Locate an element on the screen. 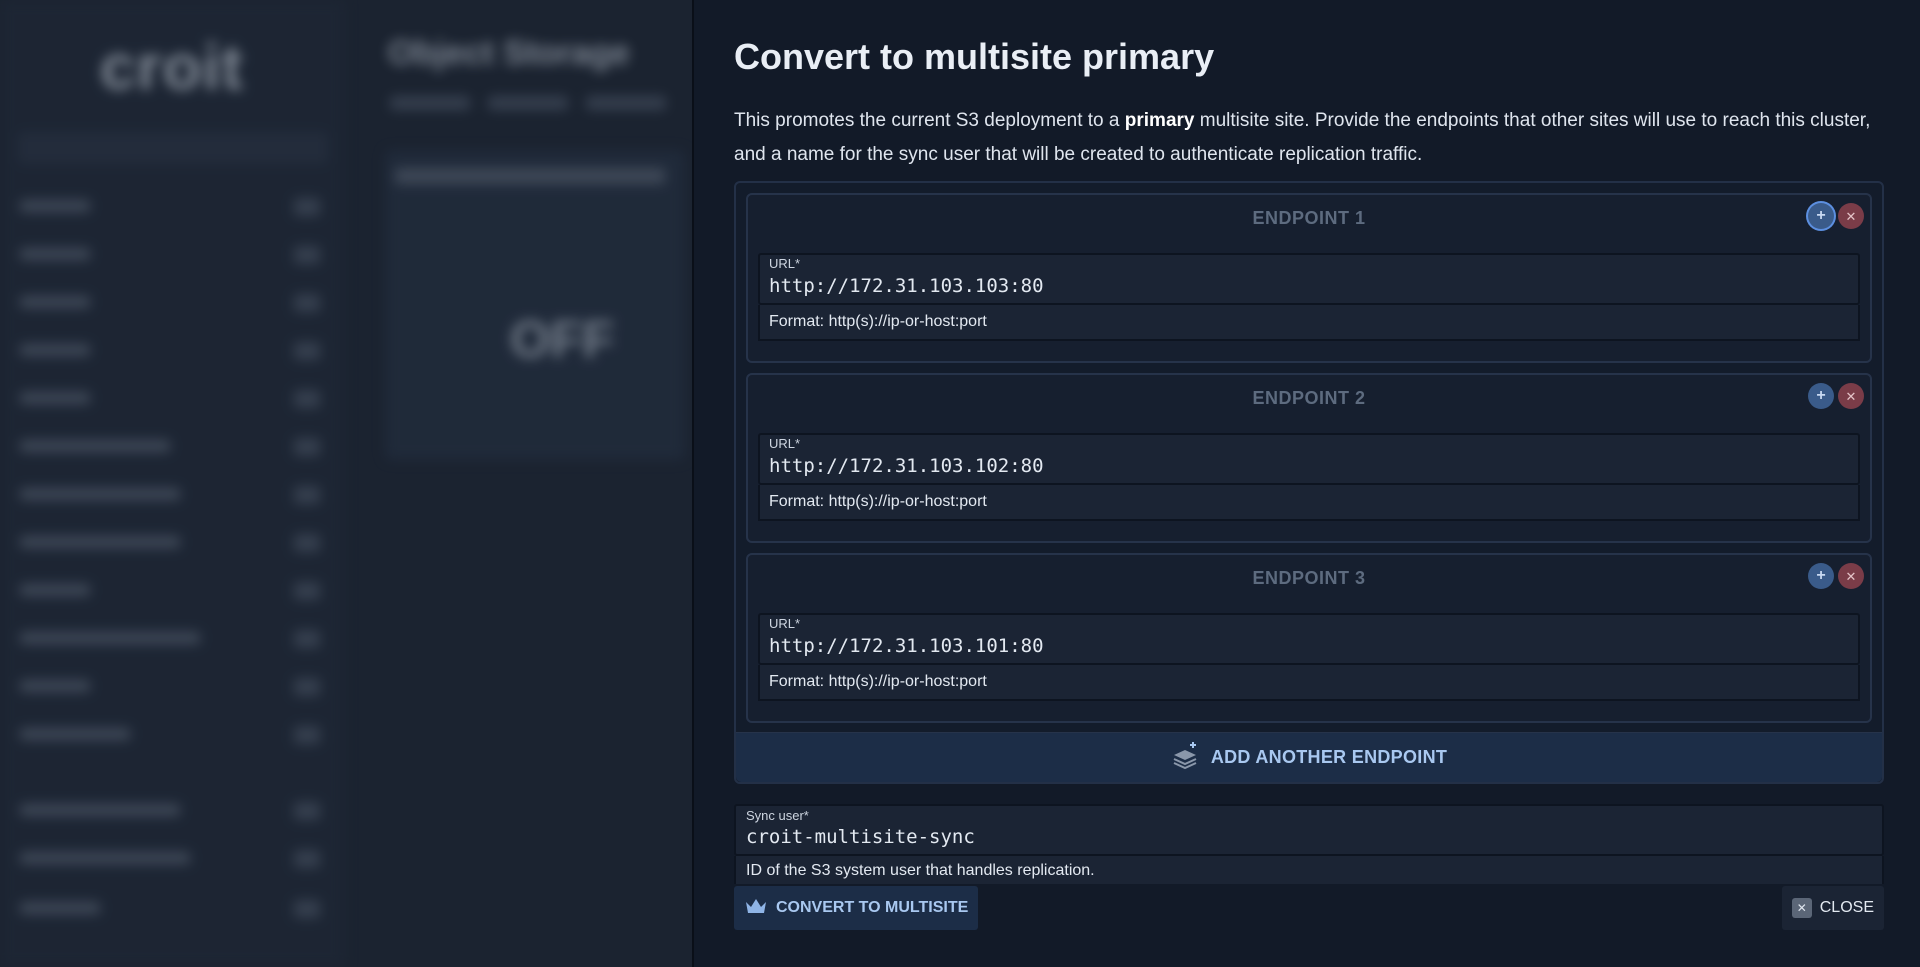 The height and width of the screenshot is (967, 1920). sync-user-value: croit-multisite-sync is located at coordinates (860, 837).